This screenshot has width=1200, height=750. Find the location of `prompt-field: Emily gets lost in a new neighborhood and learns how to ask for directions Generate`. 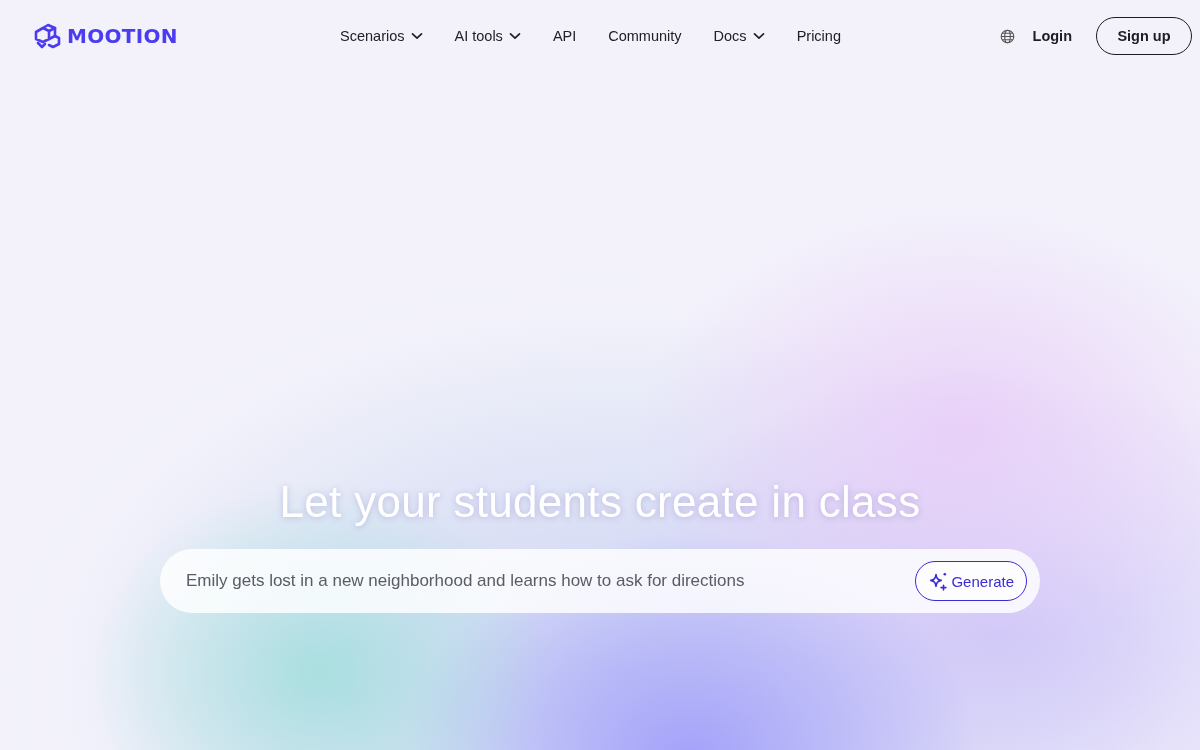

prompt-field: Emily gets lost in a new neighborhood and learns how to ask for directions Generate is located at coordinates (600, 581).